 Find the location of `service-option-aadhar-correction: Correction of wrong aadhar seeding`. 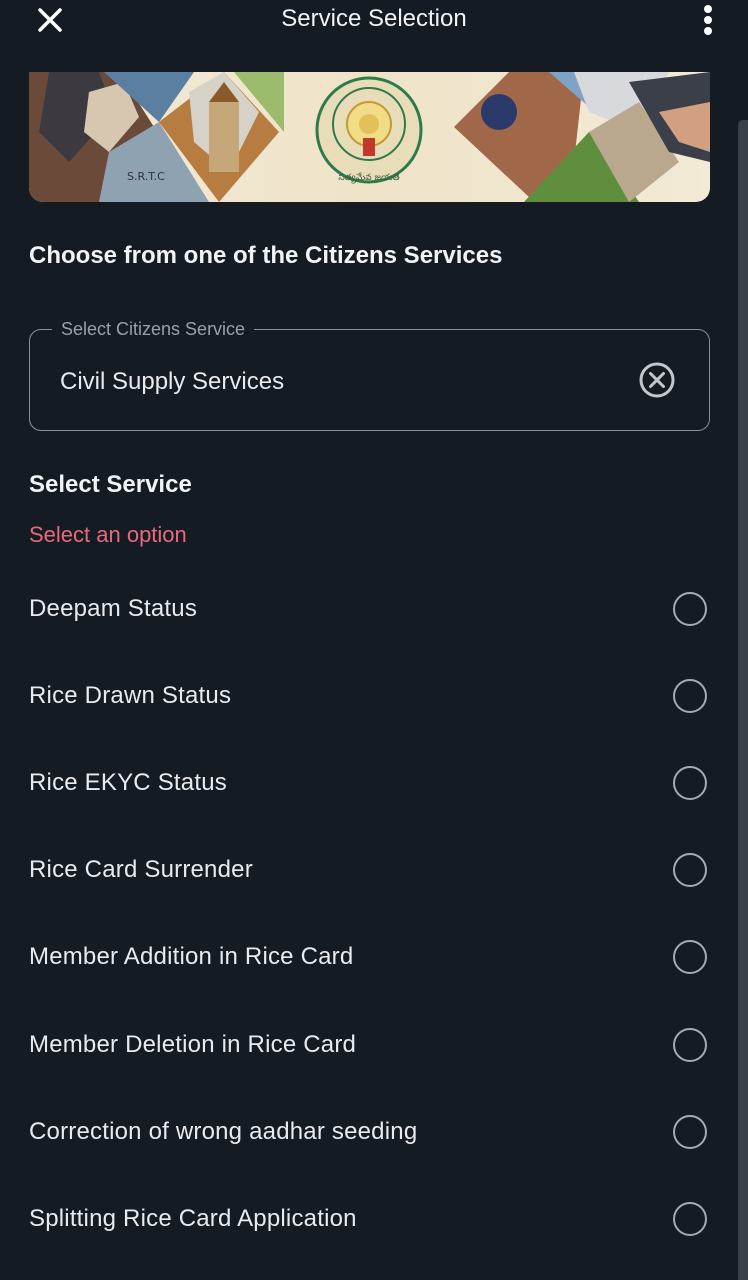

service-option-aadhar-correction: Correction of wrong aadhar seeding is located at coordinates (374, 1131).